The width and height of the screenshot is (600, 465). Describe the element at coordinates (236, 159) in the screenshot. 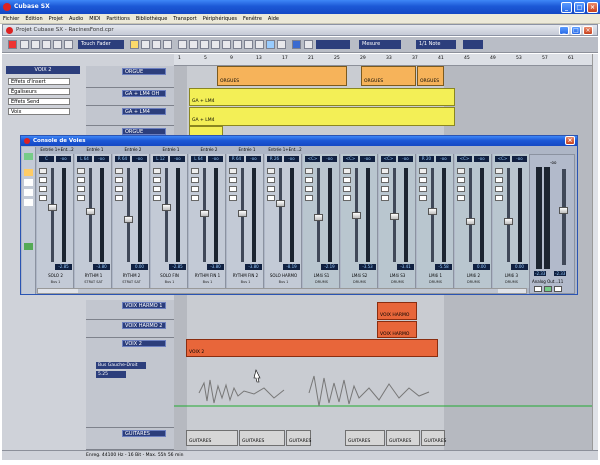

I see `pan-value: R 64` at that location.